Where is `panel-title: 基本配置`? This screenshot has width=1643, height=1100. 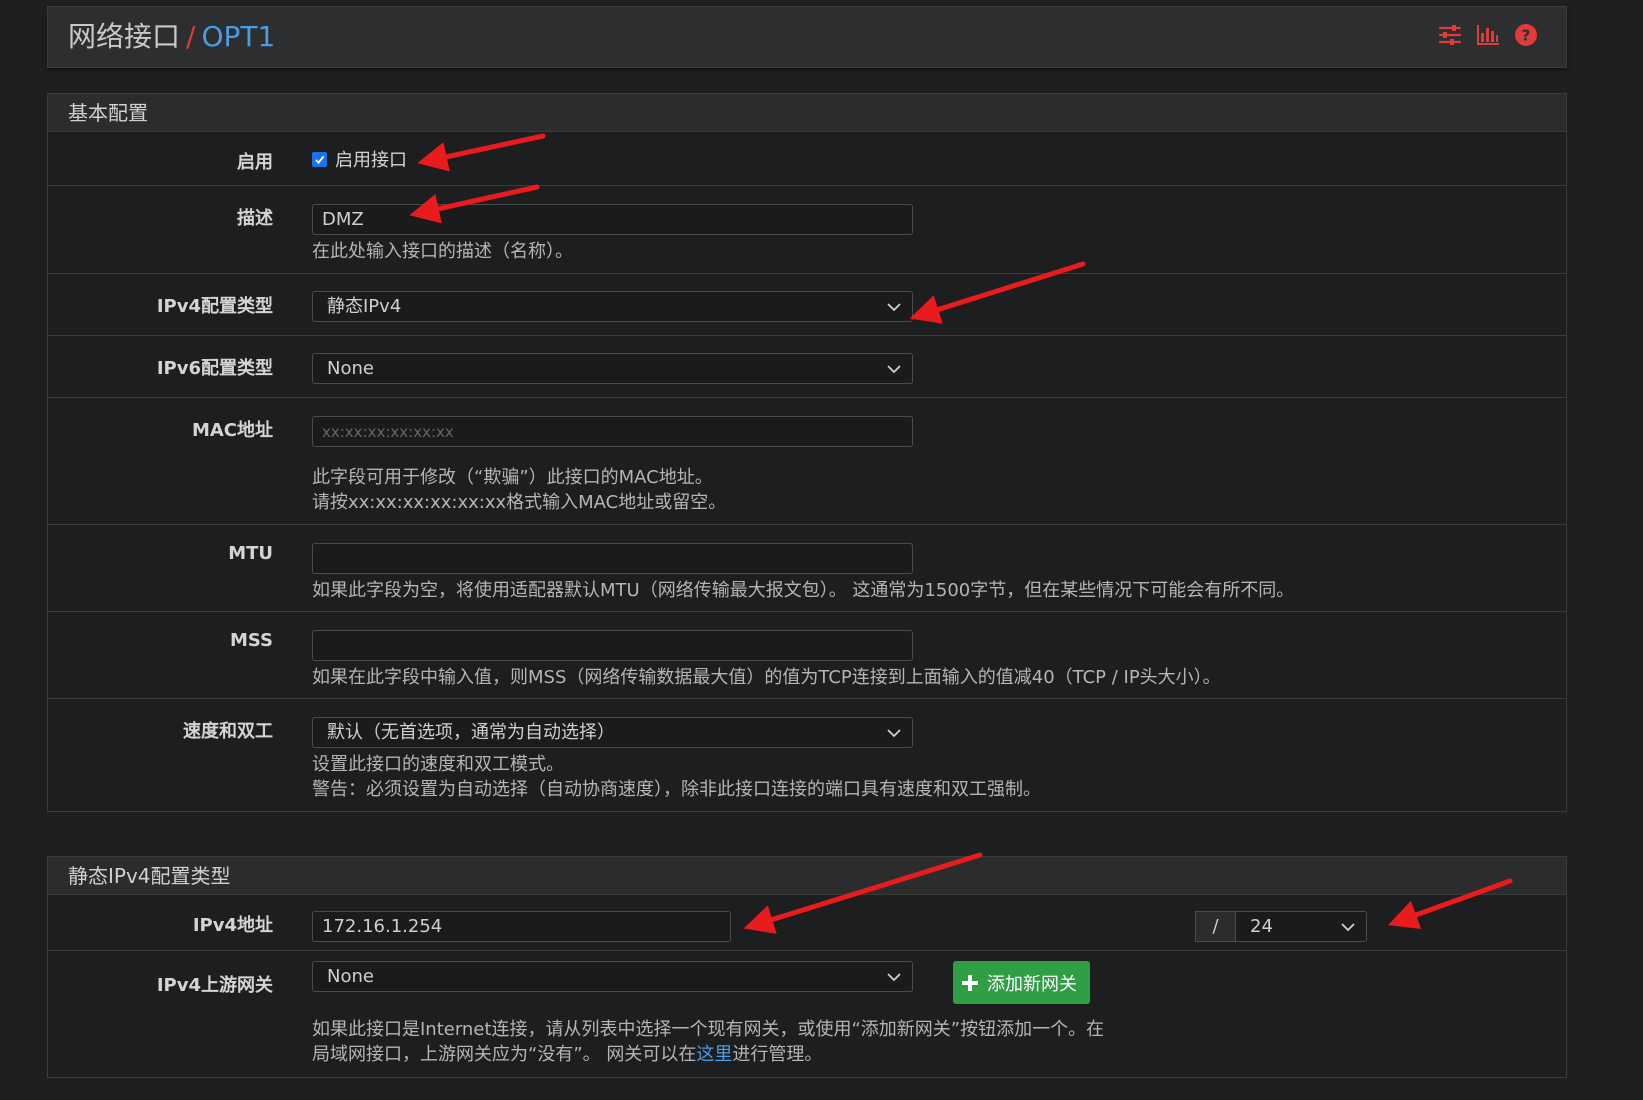 panel-title: 基本配置 is located at coordinates (807, 113).